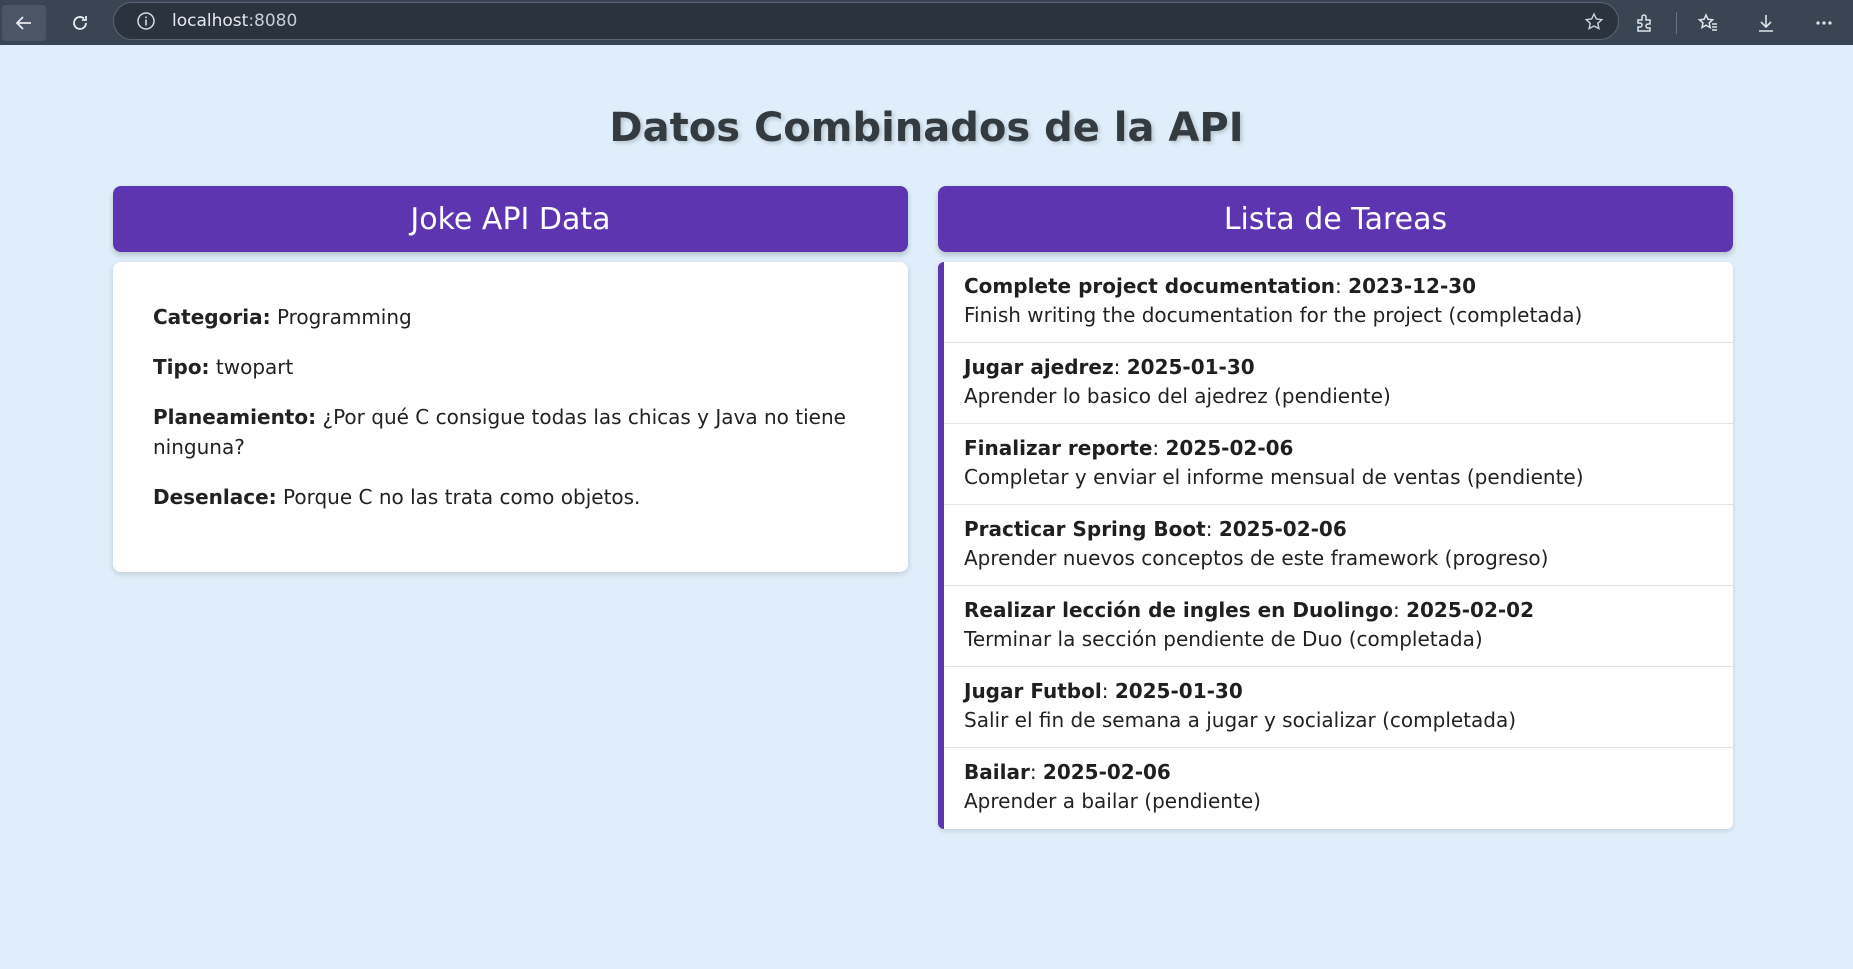 The height and width of the screenshot is (969, 1853). I want to click on task-name: Realizar lección de ingles en Duolingo, so click(1178, 610).